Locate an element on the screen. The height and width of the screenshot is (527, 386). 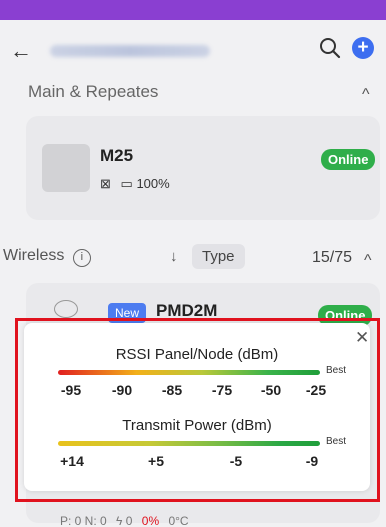
app-bar: ← + is located at coordinates (193, 51).